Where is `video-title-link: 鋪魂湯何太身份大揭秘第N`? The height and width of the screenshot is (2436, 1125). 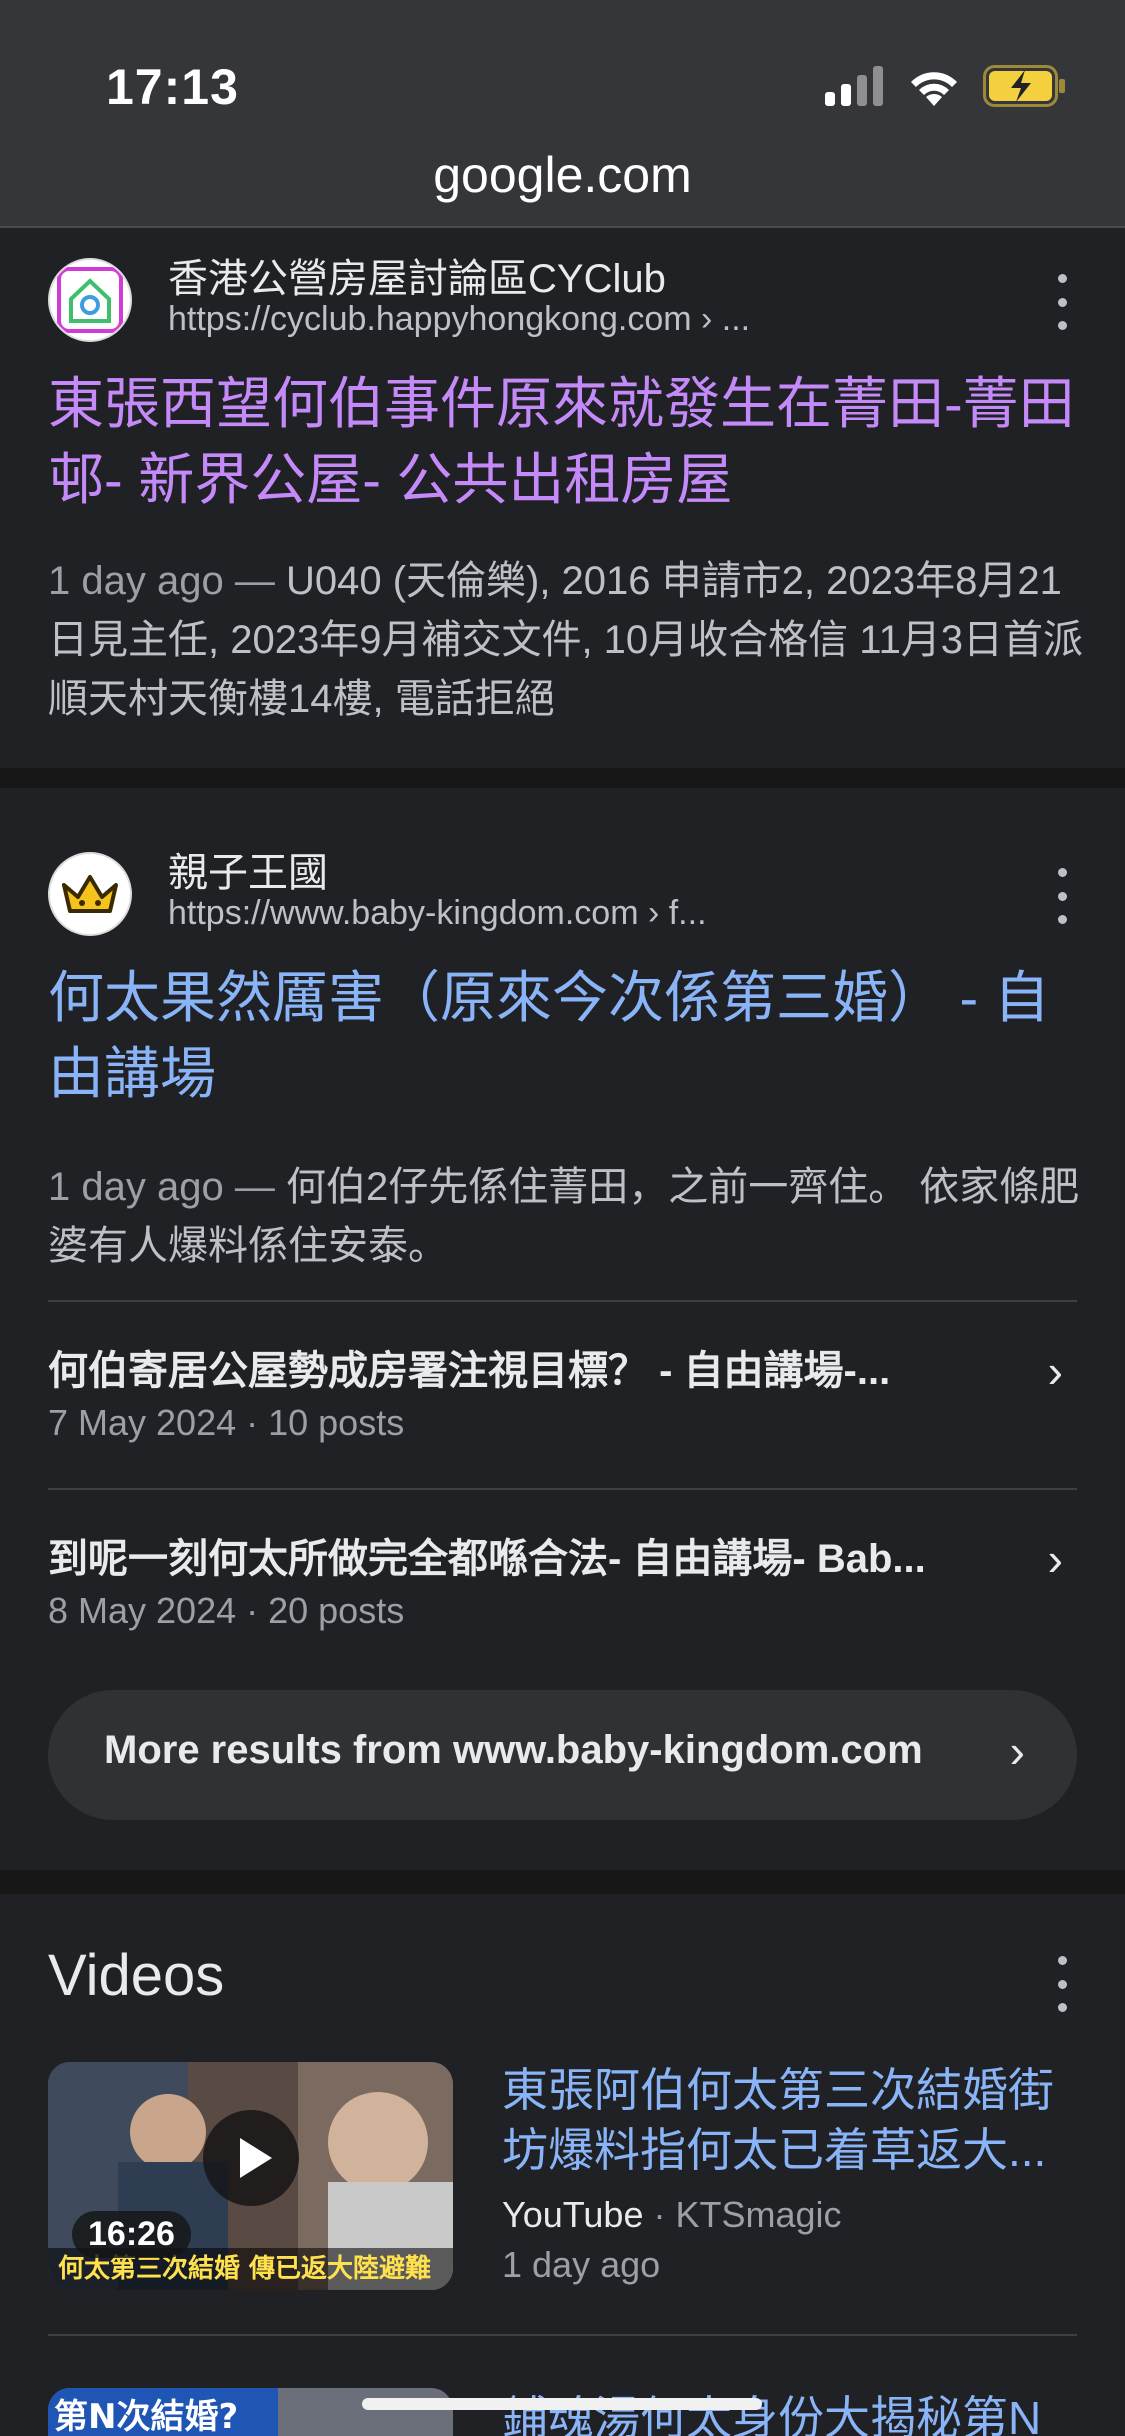 video-title-link: 鋪魂湯何太身份大揭秘第N is located at coordinates (793, 2412).